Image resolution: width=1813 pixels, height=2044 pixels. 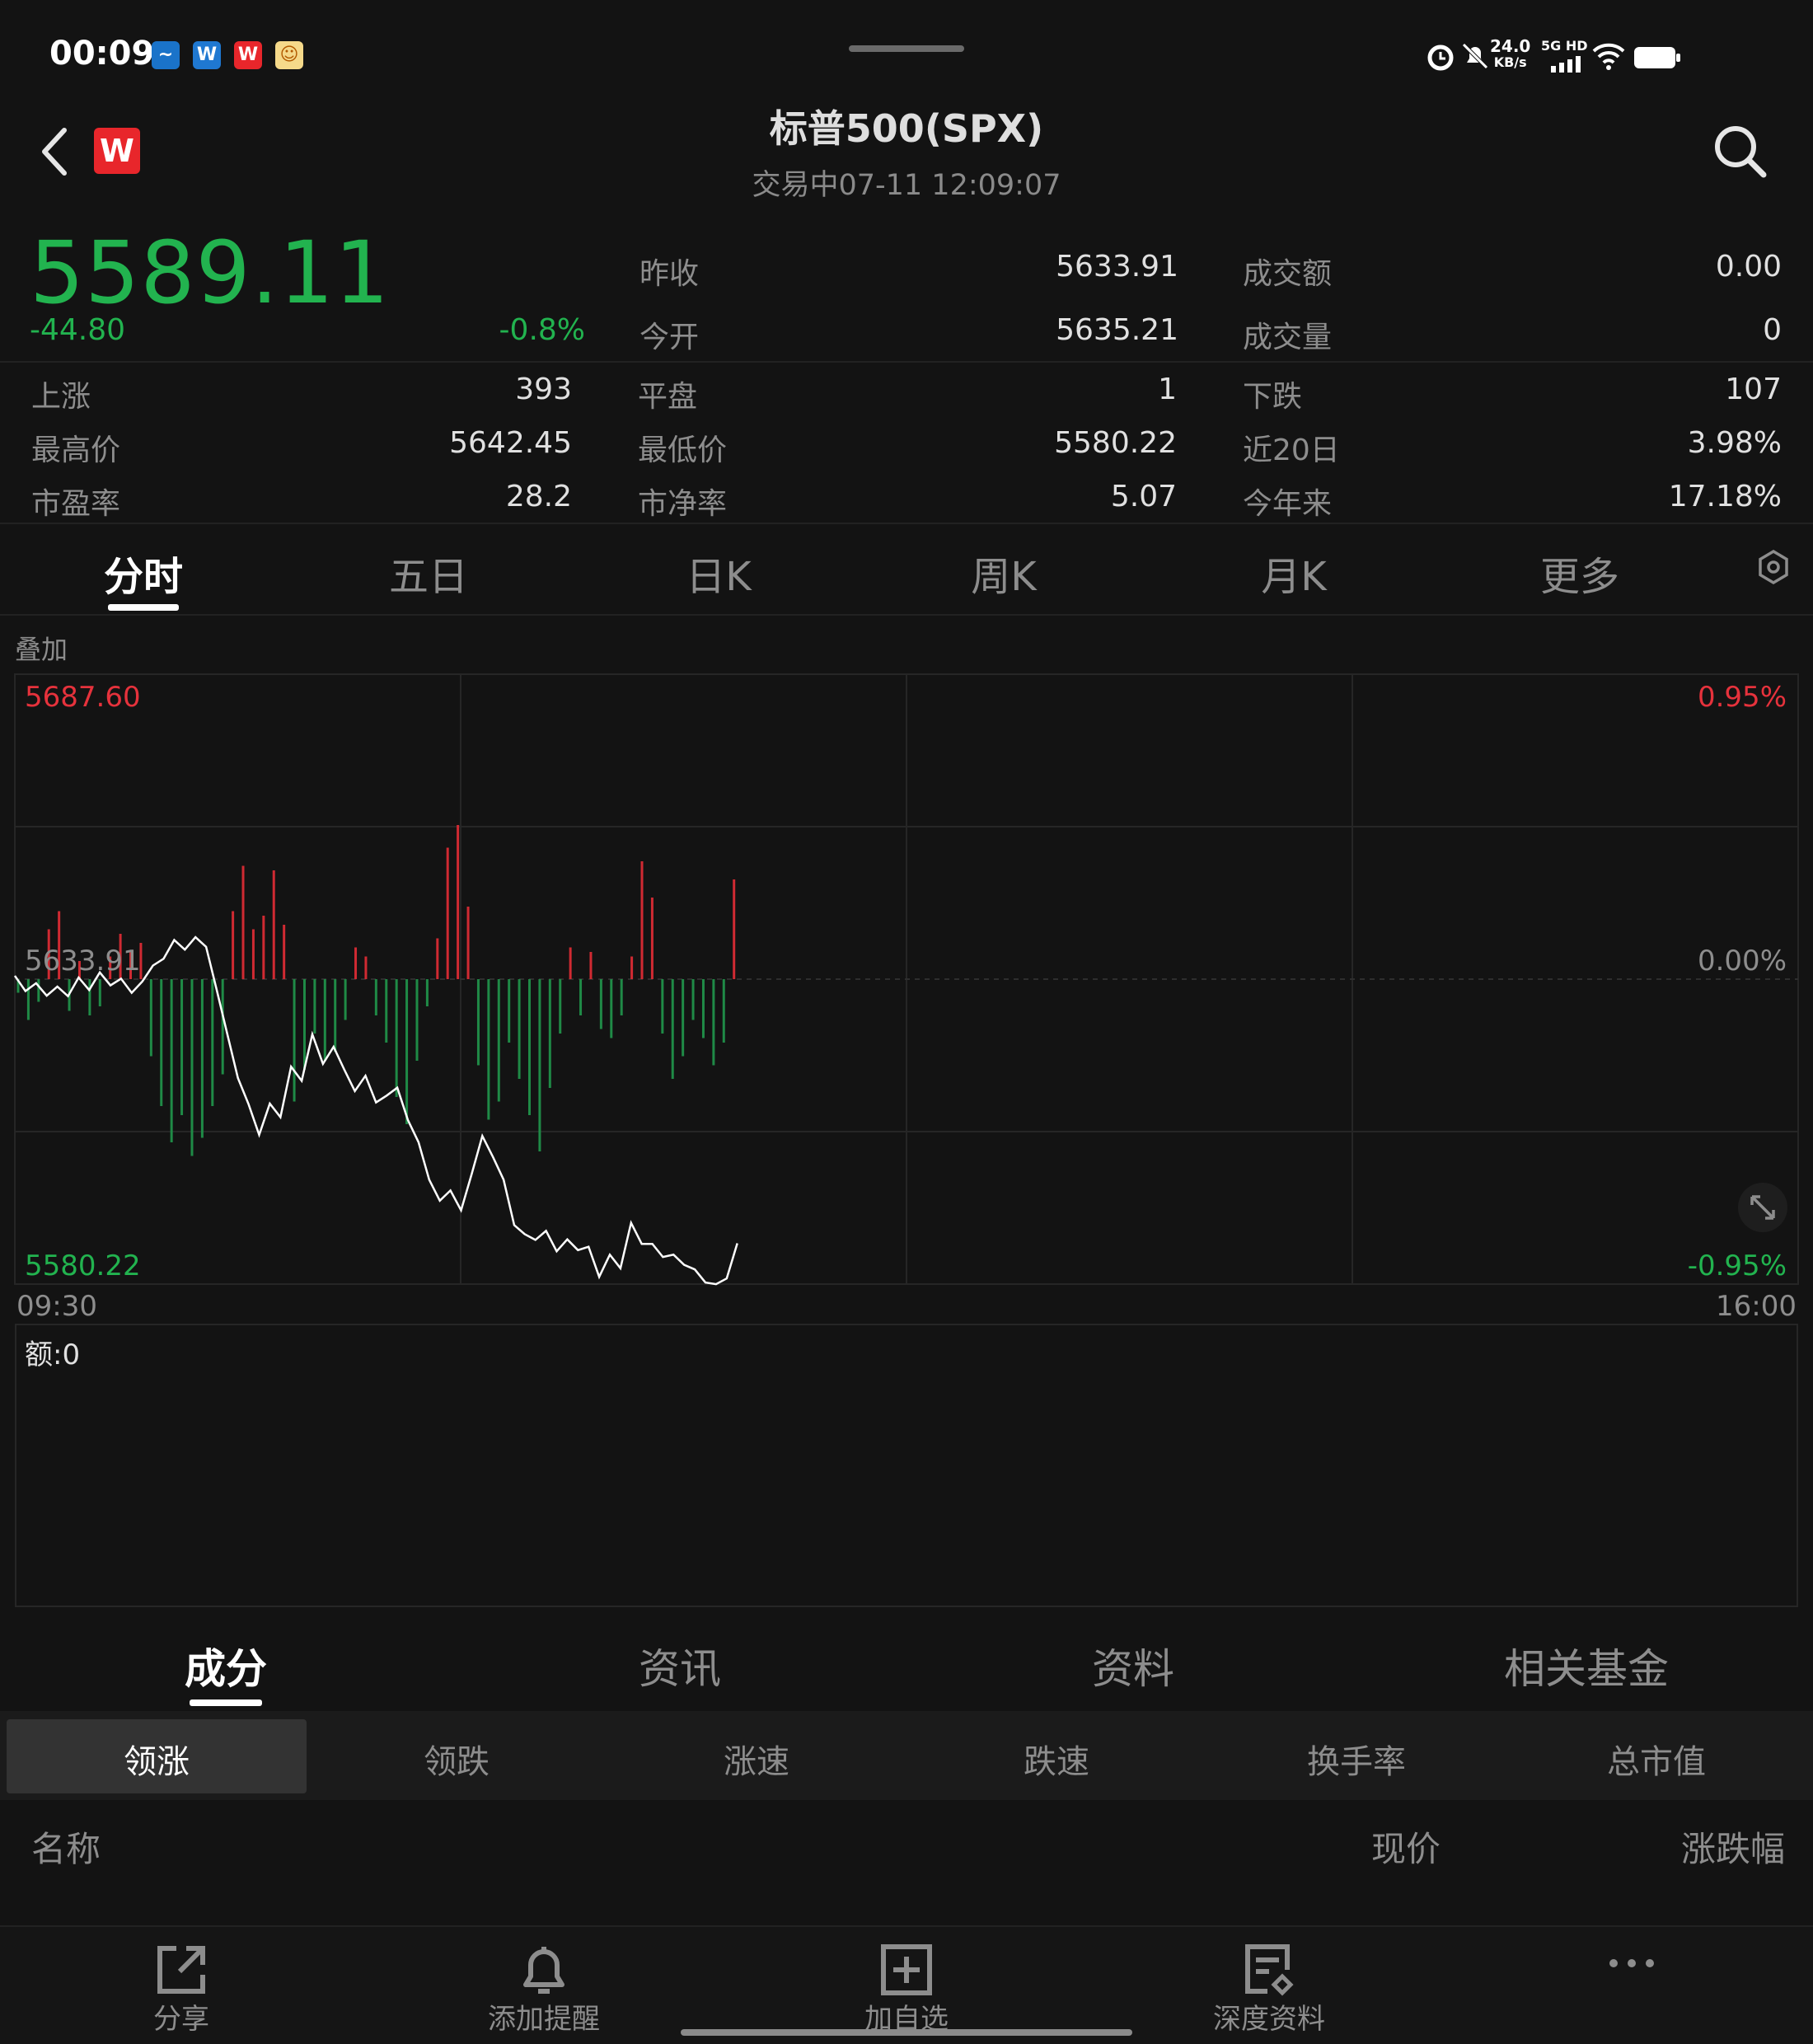 What do you see at coordinates (1273, 397) in the screenshot?
I see `field-label: 下跌` at bounding box center [1273, 397].